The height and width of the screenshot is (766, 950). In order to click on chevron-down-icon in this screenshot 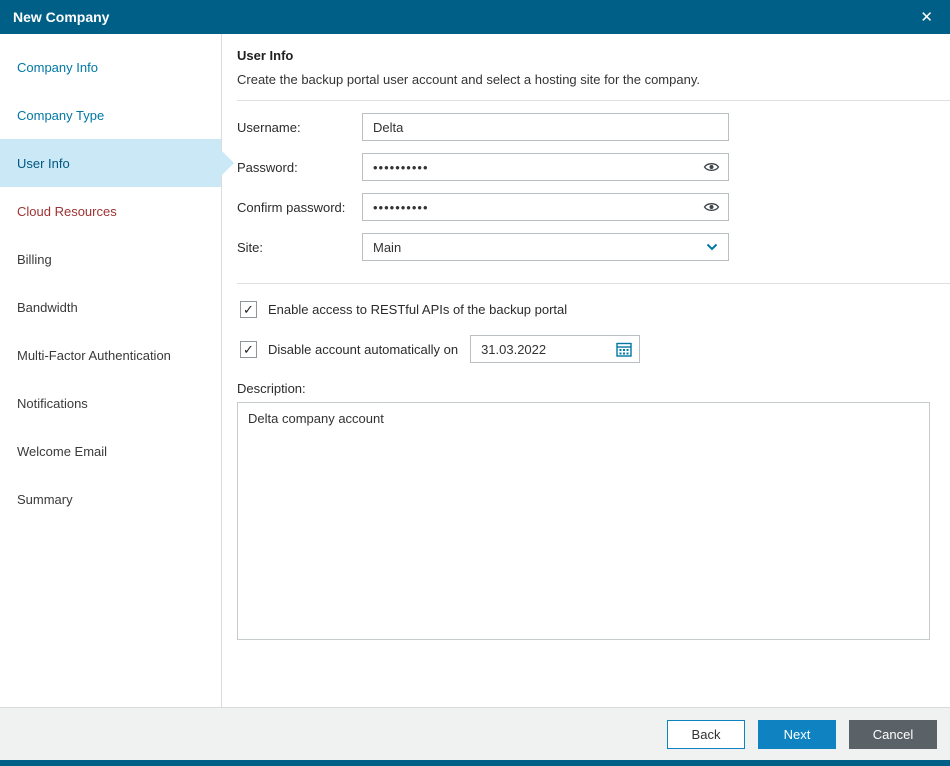, I will do `click(712, 247)`.